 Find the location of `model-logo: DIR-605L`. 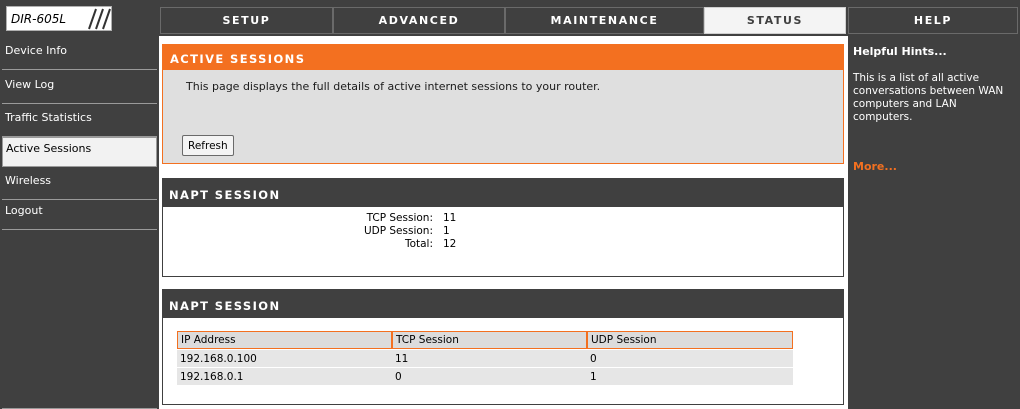

model-logo: DIR-605L is located at coordinates (59, 18).